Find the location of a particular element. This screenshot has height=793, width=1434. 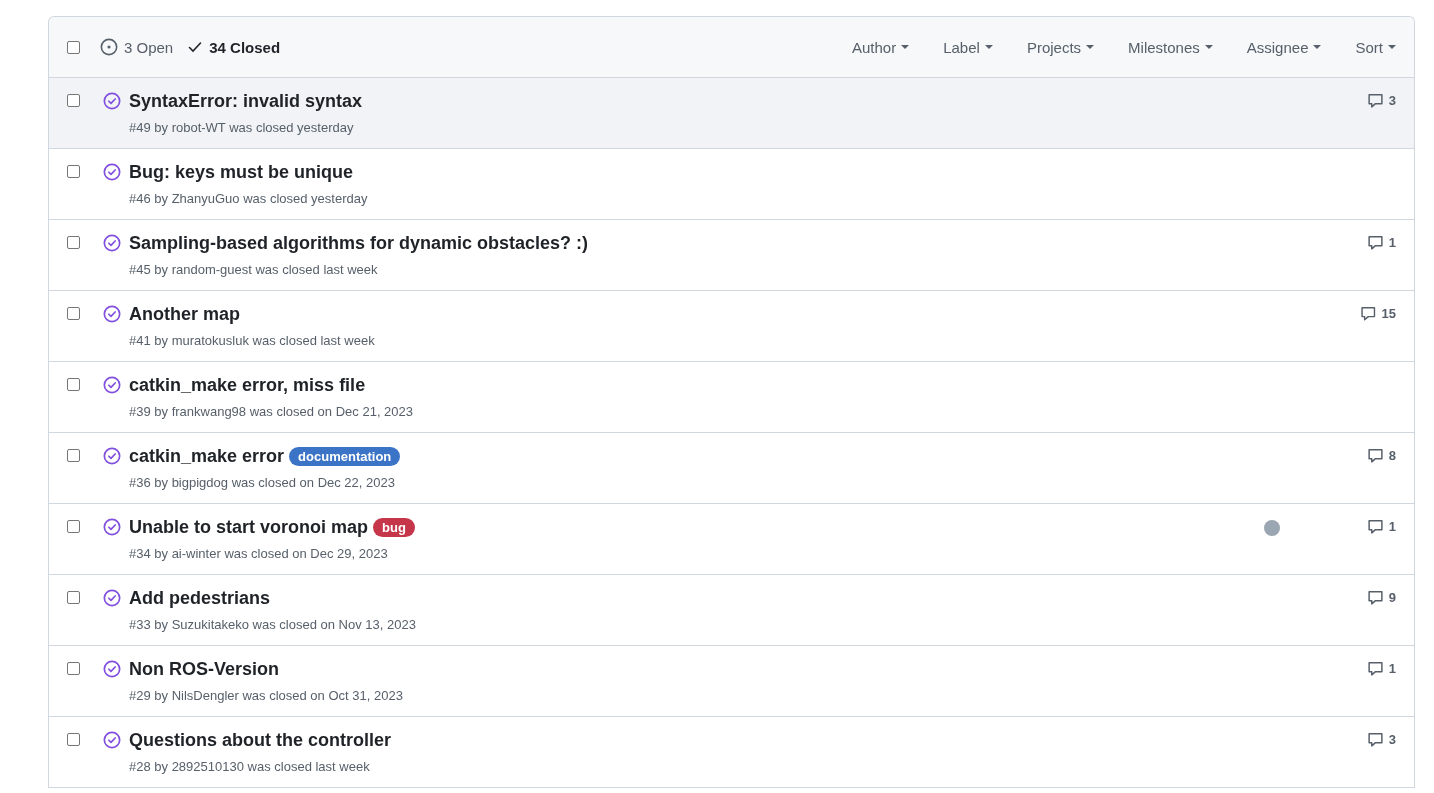

issue-meta: #29 by NilsDengler was closed on Oct 31, 2023 is located at coordinates (266, 695).